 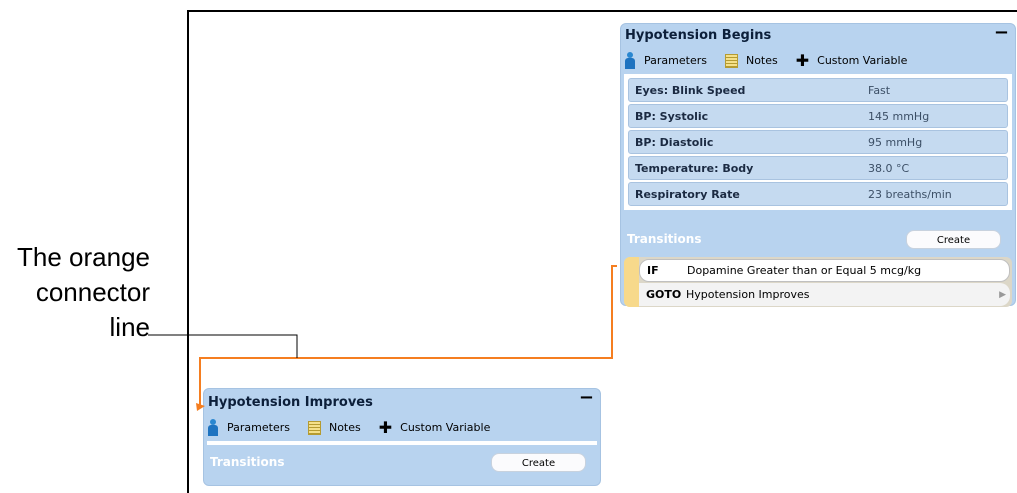 What do you see at coordinates (818, 168) in the screenshot?
I see `parameter-row: Temperature: Body 38.0 °C` at bounding box center [818, 168].